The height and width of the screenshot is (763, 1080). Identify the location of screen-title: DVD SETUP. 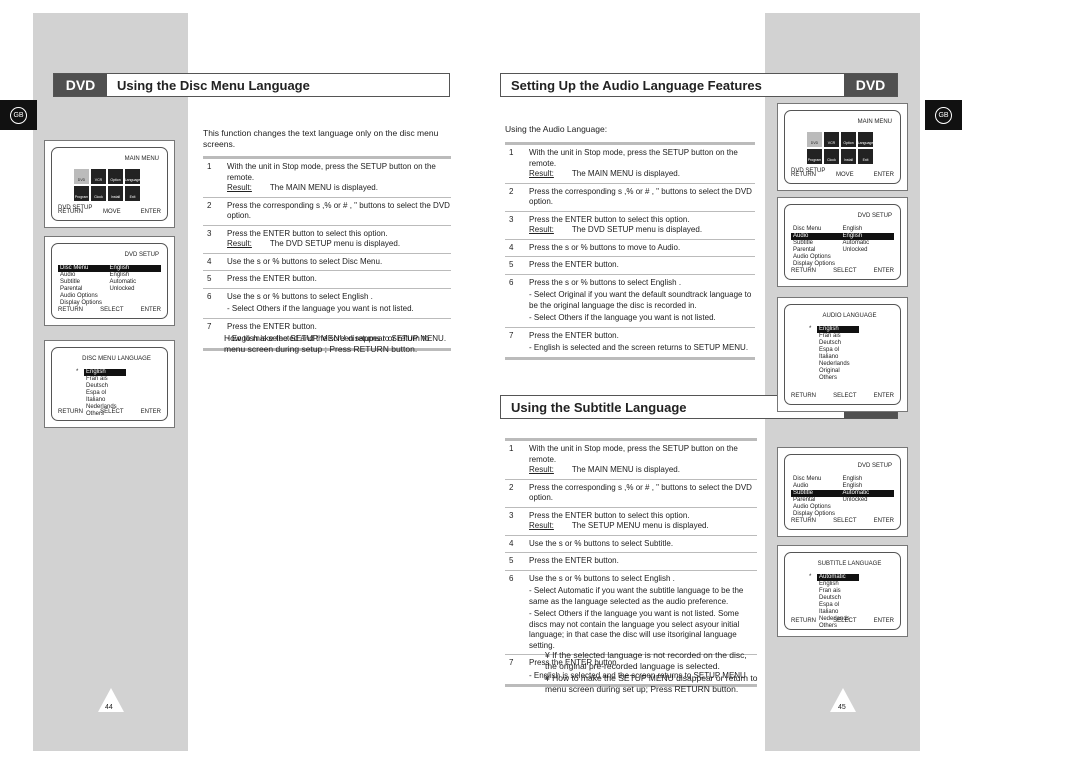
(141, 255).